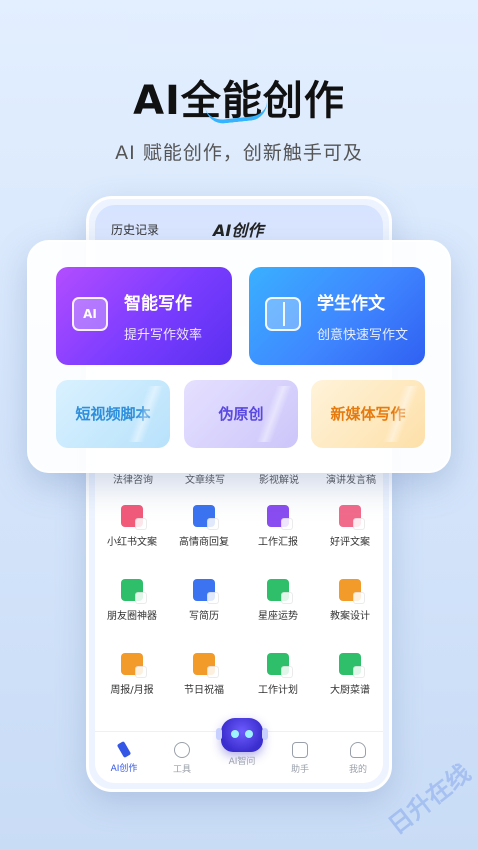  Describe the element at coordinates (429, 799) in the screenshot. I see `watermark-logo: 日升在线` at that location.